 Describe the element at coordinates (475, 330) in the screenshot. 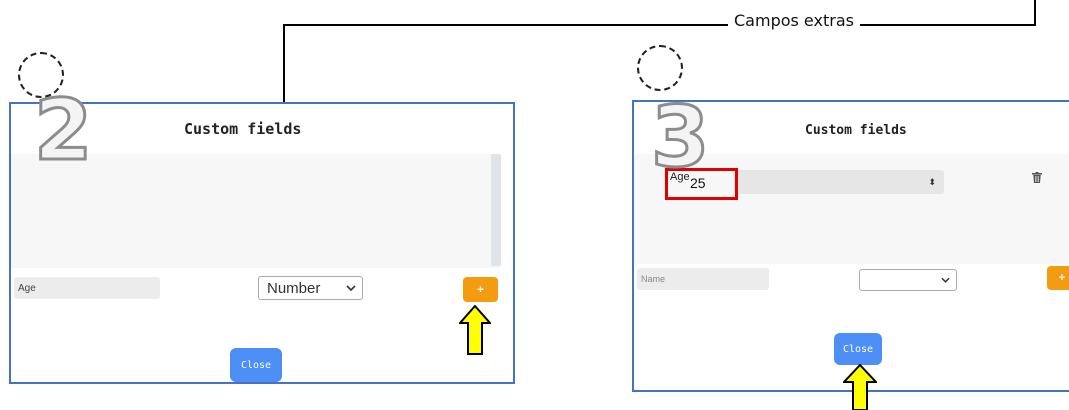

I see `step2-up-arrow` at that location.